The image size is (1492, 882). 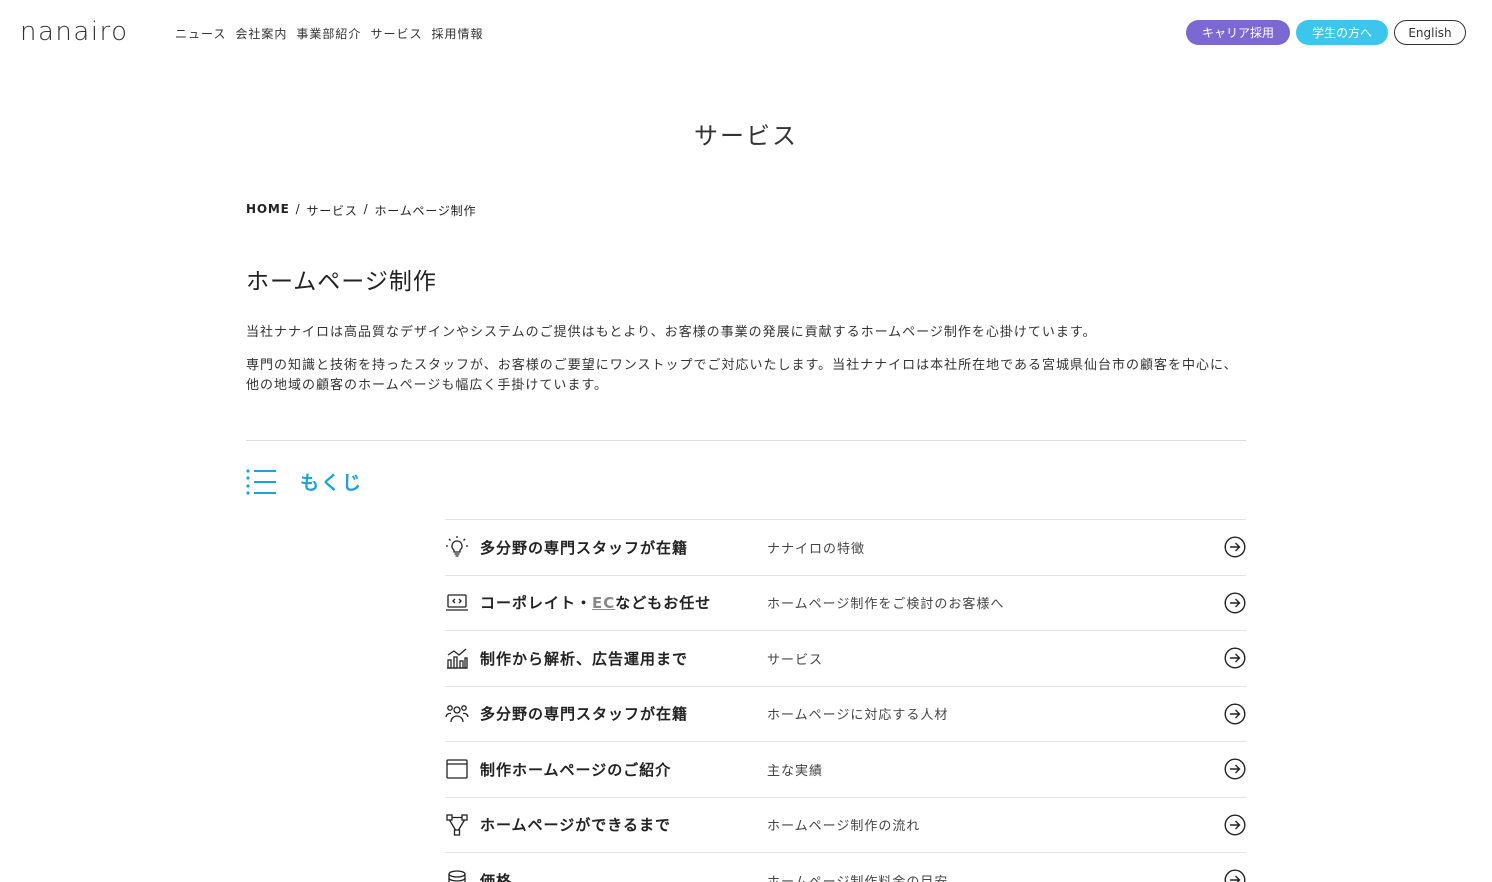 What do you see at coordinates (457, 825) in the screenshot?
I see `flow-nodes-icon` at bounding box center [457, 825].